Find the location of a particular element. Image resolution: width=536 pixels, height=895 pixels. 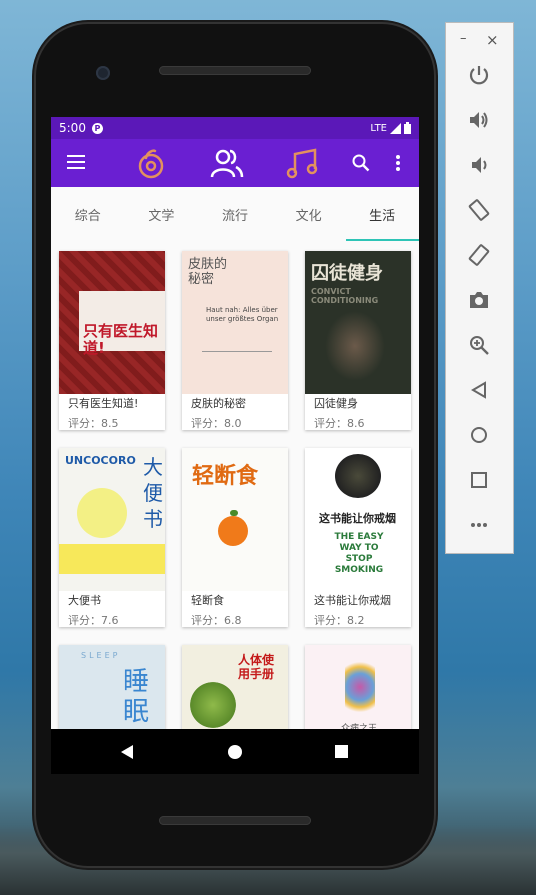

book-title: 大便书 is located at coordinates (84, 600).